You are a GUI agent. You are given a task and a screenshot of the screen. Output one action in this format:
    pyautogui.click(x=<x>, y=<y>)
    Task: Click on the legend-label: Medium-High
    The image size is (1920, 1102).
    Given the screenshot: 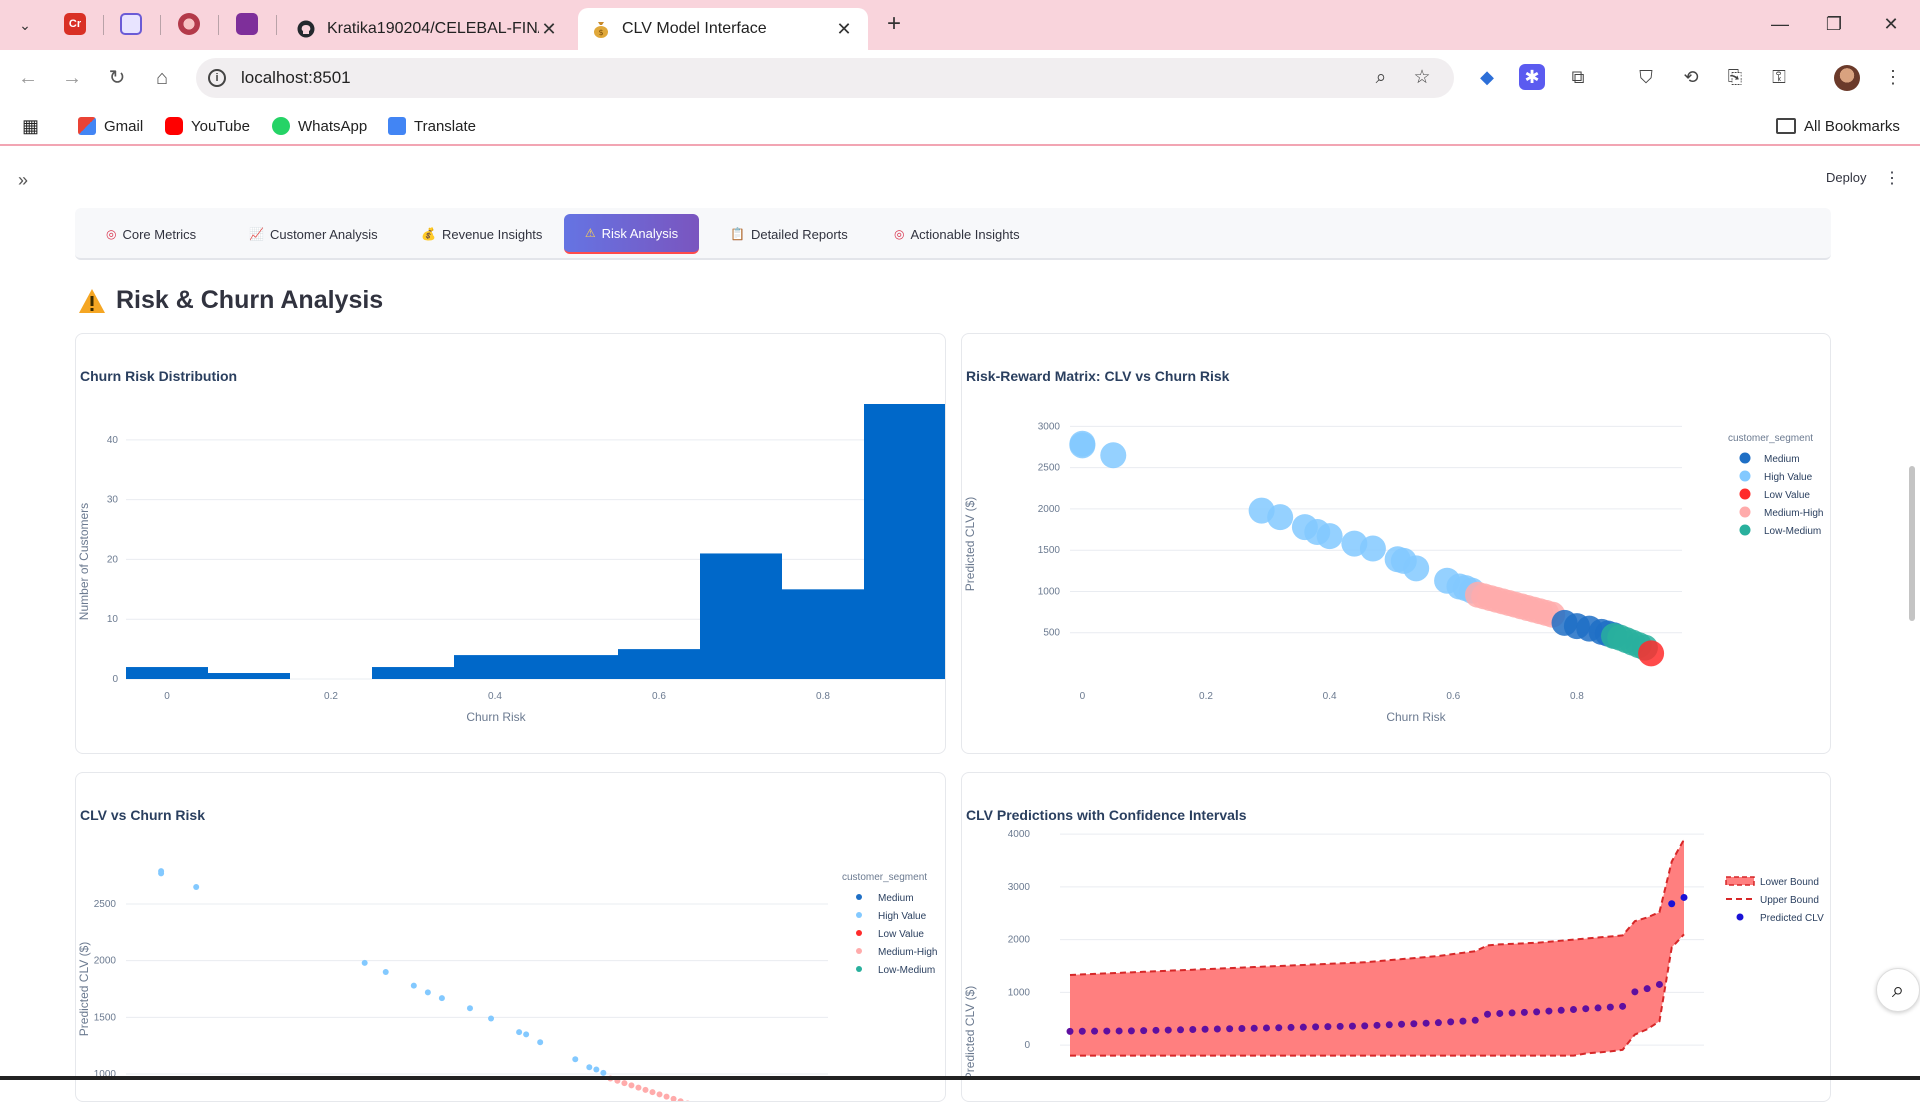 What is the action you would take?
    pyautogui.click(x=907, y=952)
    